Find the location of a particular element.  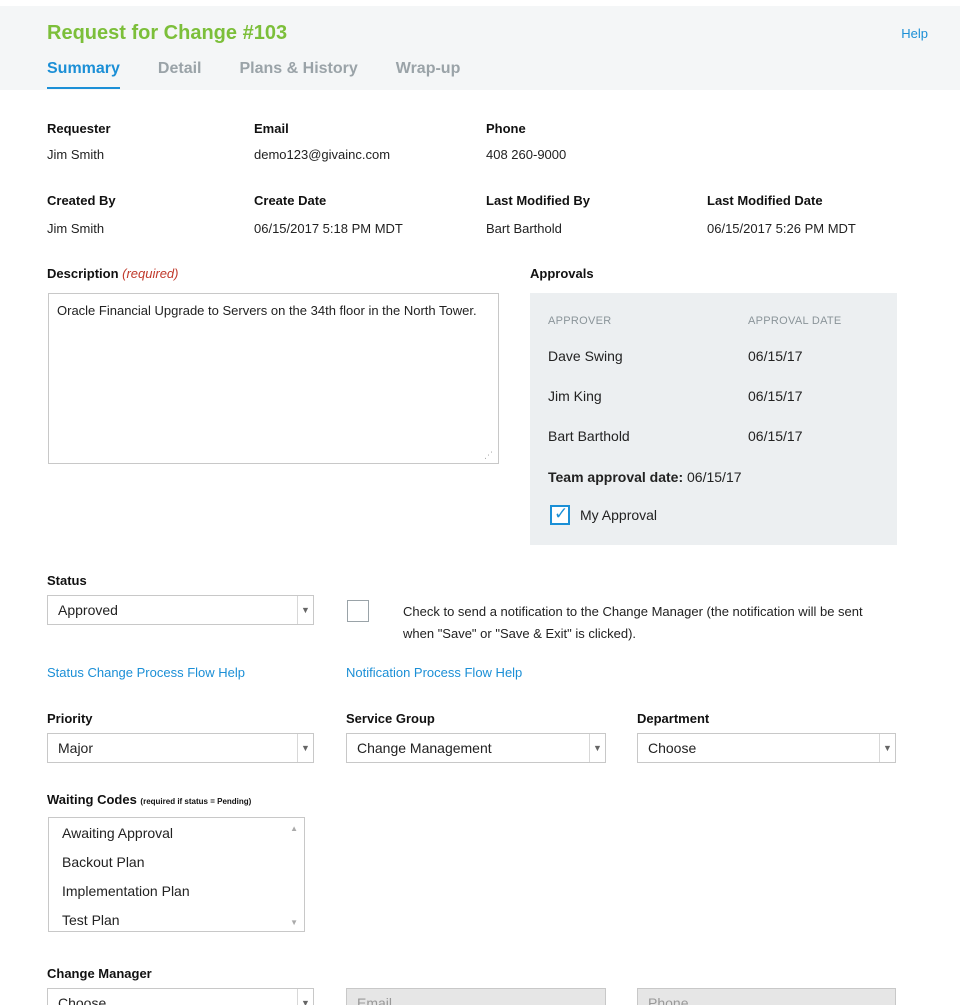

created-by-value: Jim Smith is located at coordinates (75, 228).